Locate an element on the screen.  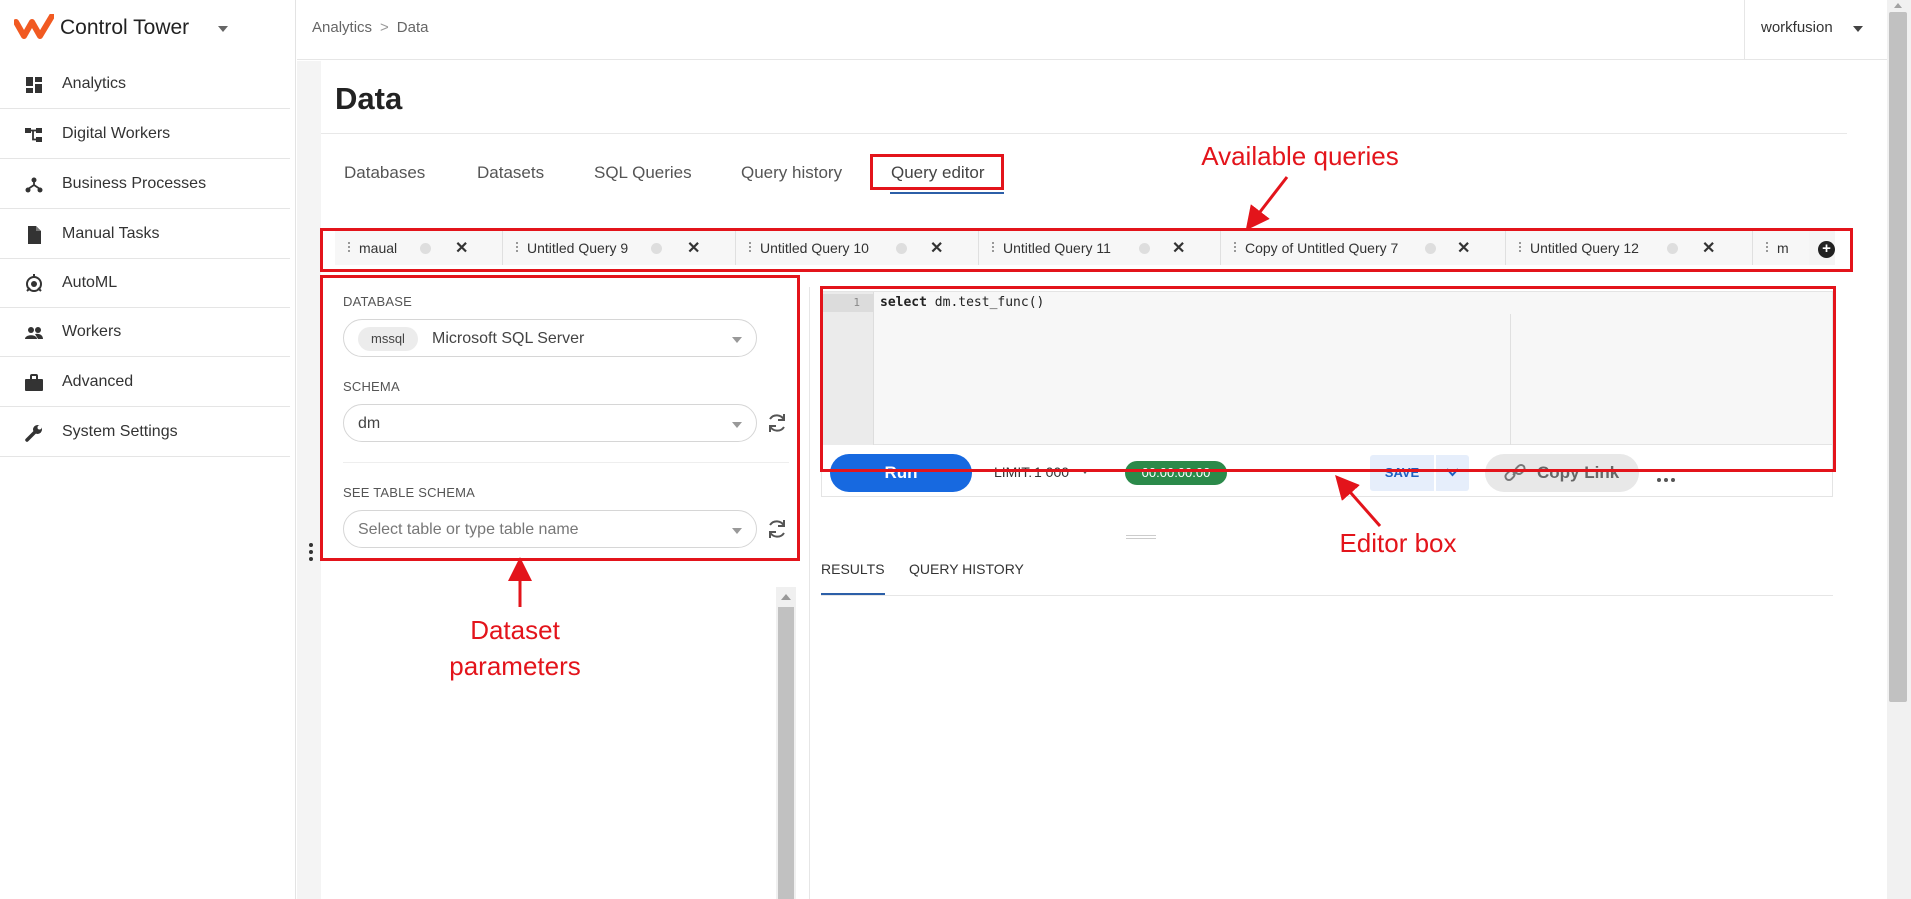
sidebar-item-business-processes: Business Processes is located at coordinates (145, 184).